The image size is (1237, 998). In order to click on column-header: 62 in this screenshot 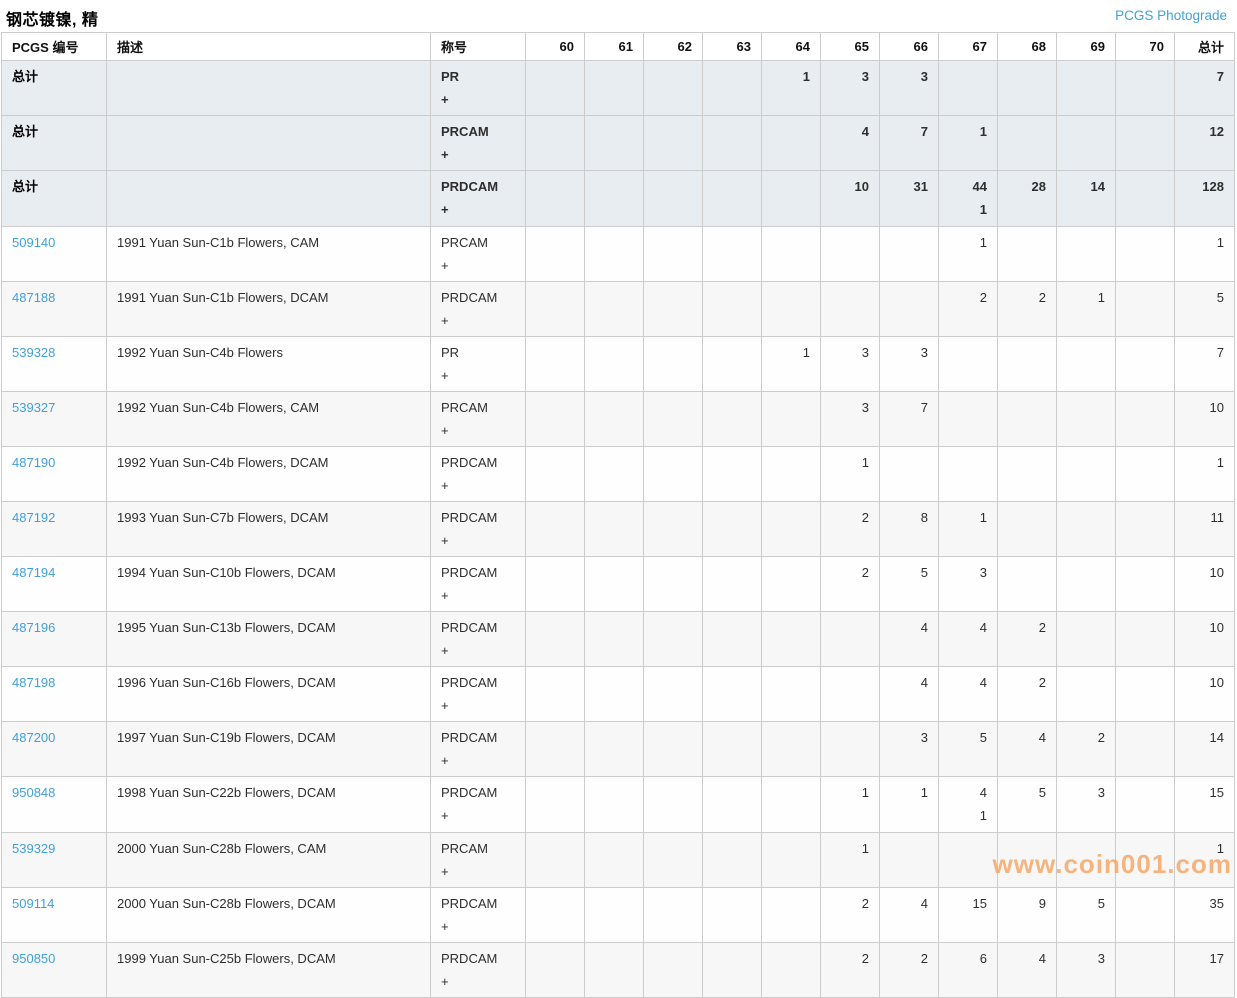, I will do `click(673, 46)`.